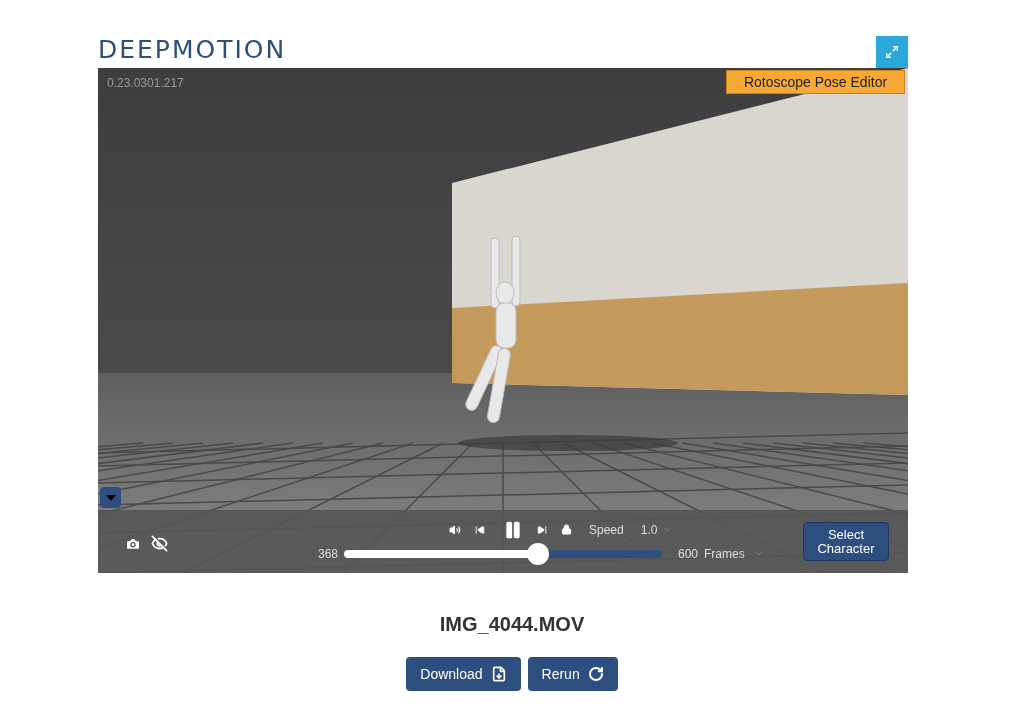 The image size is (1024, 723). What do you see at coordinates (537, 553) in the screenshot?
I see `timeline-thumb` at bounding box center [537, 553].